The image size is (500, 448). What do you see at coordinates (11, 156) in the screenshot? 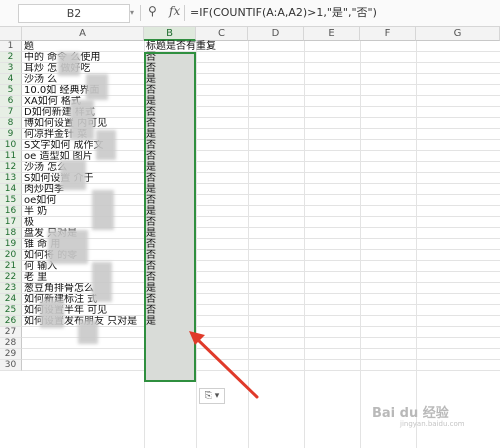
I see `row-header: 11` at bounding box center [11, 156].